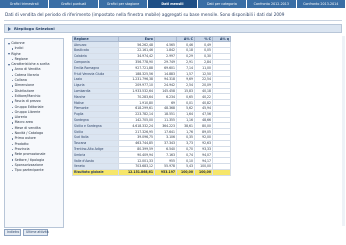 This screenshot has width=346, height=245. What do you see at coordinates (95, 172) in the screenshot?
I see `total-label-cell: Risultato globale` at bounding box center [95, 172].